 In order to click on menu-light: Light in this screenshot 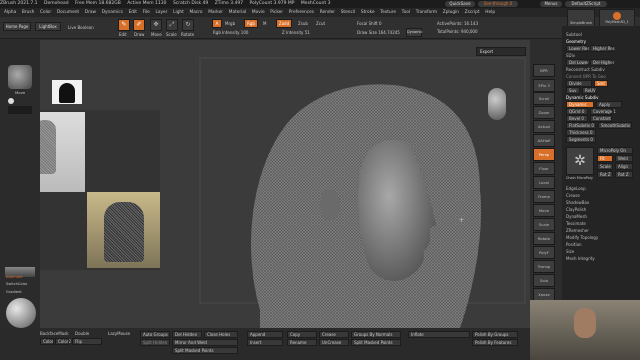, I will do `click(178, 12)`.